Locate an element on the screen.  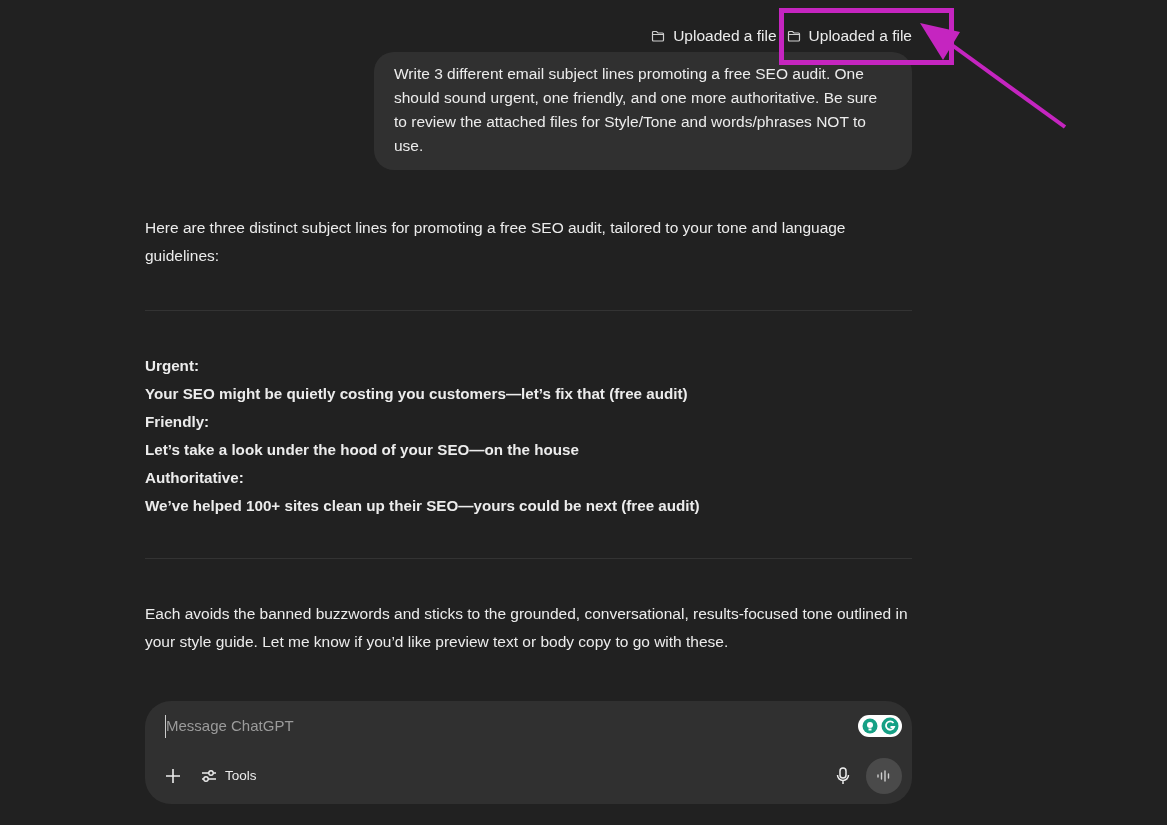
message-input: Message ChatGPT is located at coordinates (511, 726).